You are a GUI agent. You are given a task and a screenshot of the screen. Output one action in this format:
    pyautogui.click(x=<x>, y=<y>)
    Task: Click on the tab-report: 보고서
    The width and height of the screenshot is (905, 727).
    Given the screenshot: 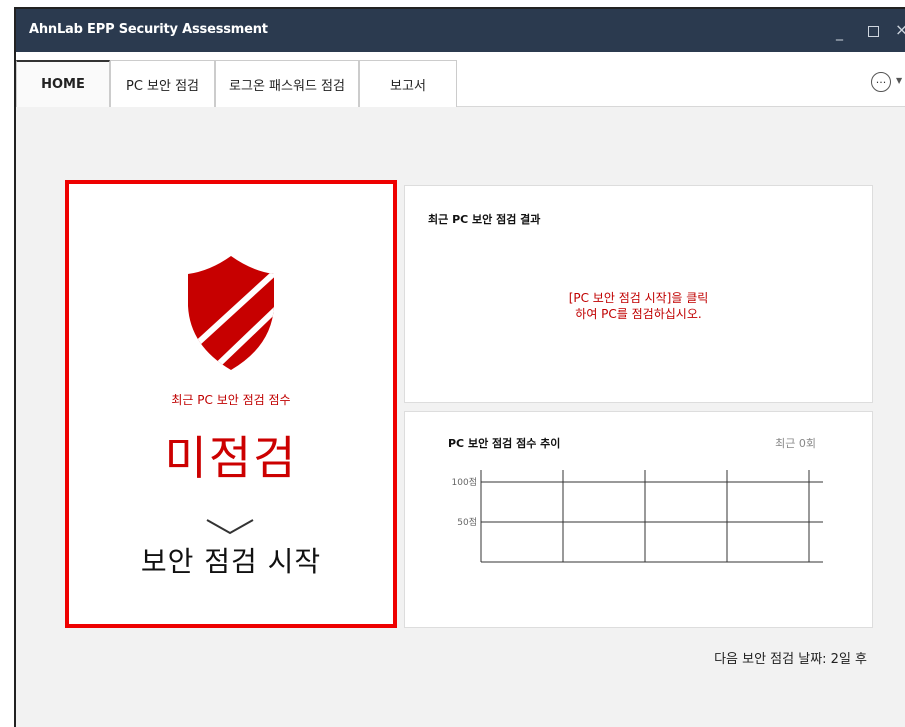 What is the action you would take?
    pyautogui.click(x=408, y=83)
    